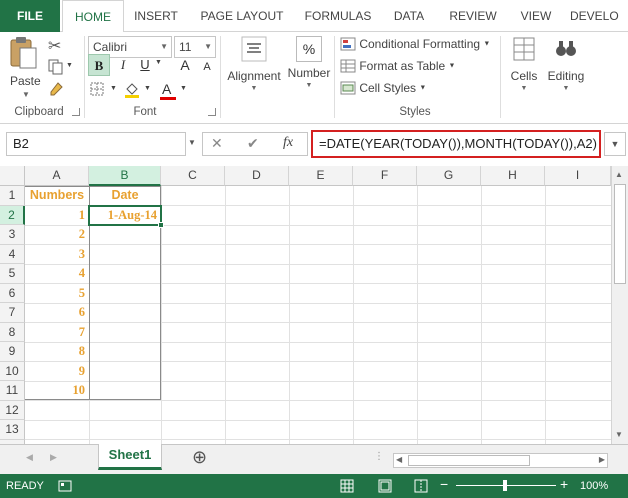 This screenshot has width=628, height=498. I want to click on cut-icon: ✂, so click(54, 46).